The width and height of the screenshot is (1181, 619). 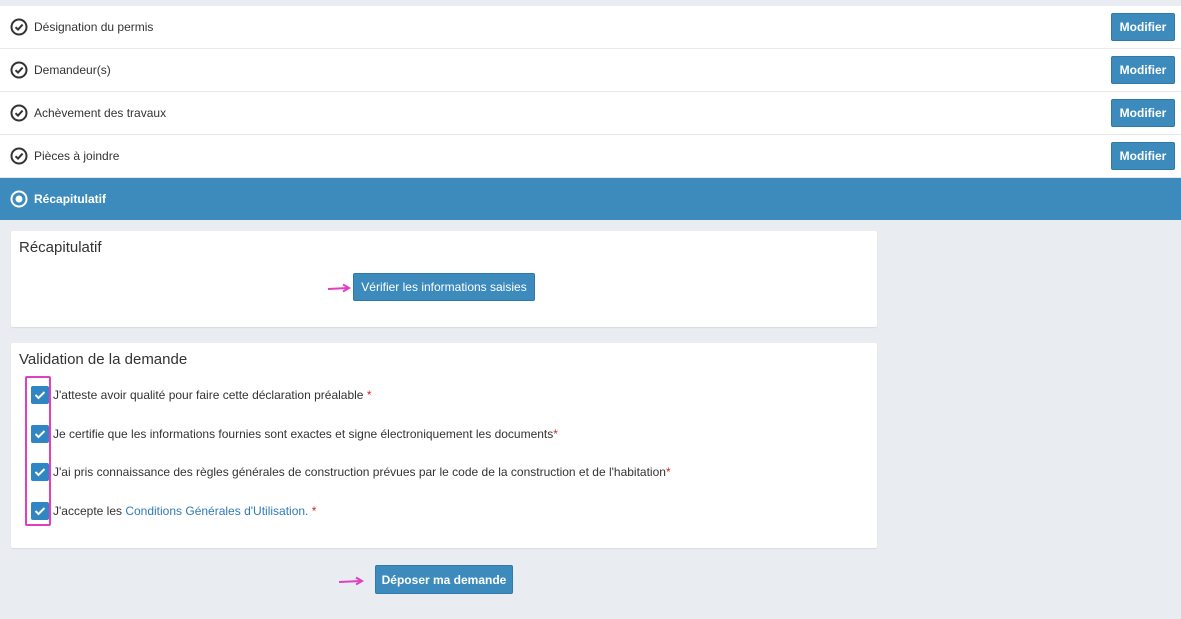 I want to click on verify-info-button: Vérifier les informations saisies, so click(x=444, y=287).